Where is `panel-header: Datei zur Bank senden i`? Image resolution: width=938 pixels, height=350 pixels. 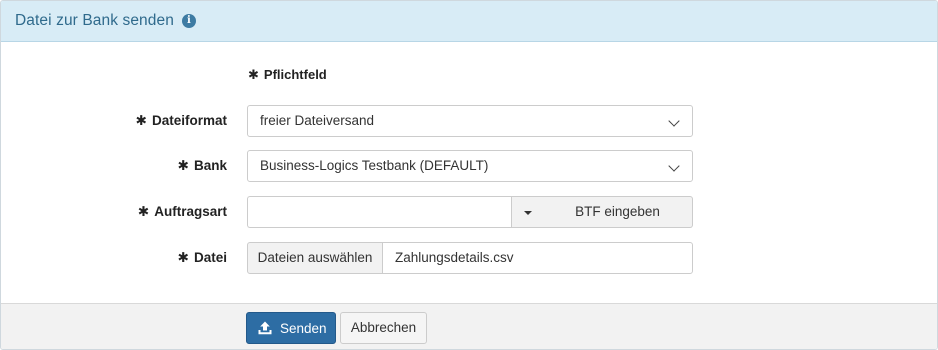 panel-header: Datei zur Bank senden i is located at coordinates (469, 21).